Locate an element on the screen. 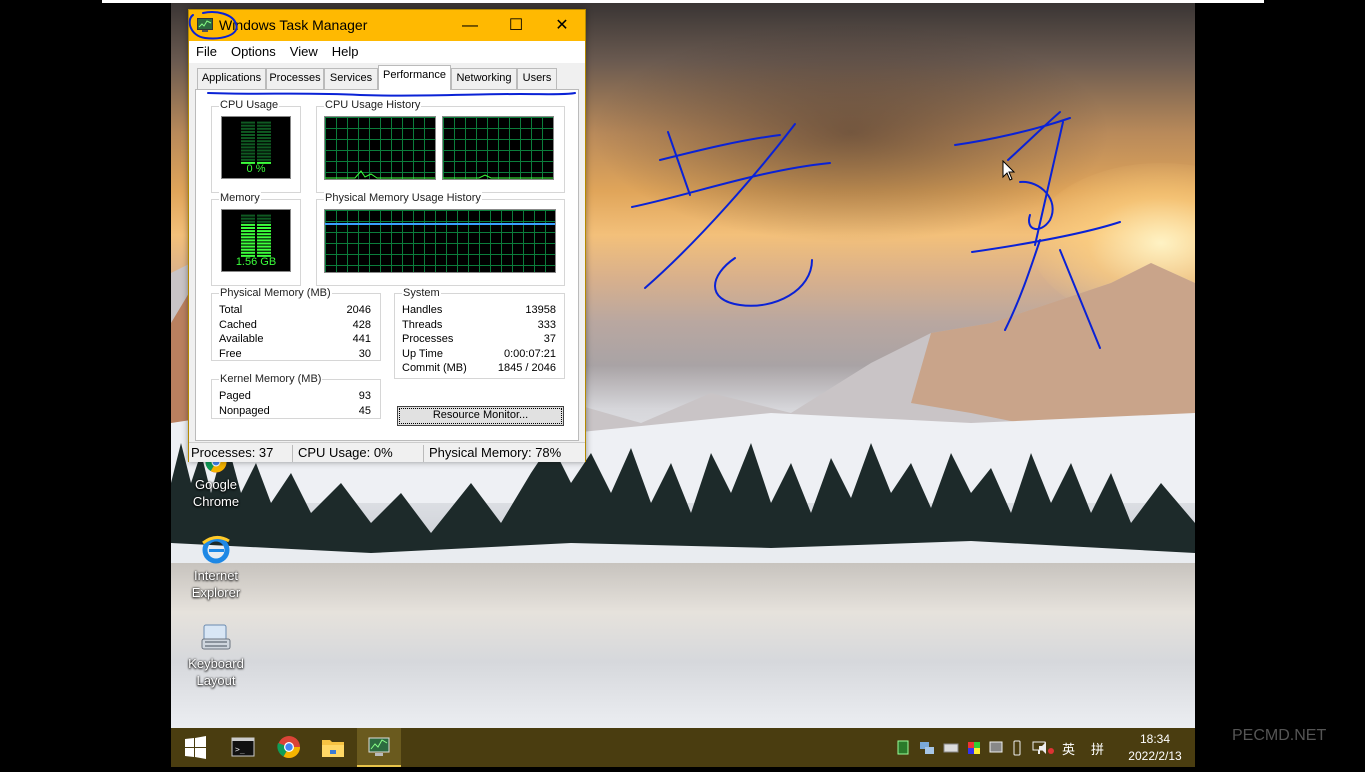 This screenshot has width=1365, height=772. stat-row: Handles 13958 is located at coordinates (479, 311).